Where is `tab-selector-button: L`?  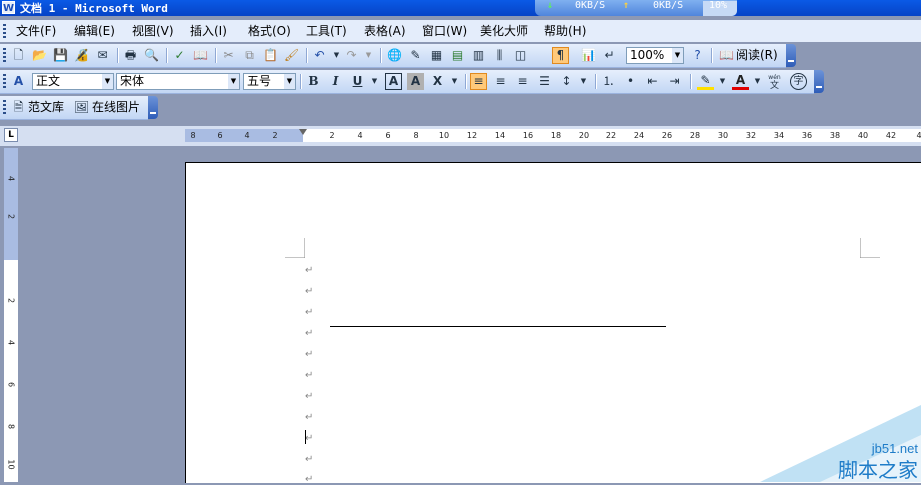 tab-selector-button: L is located at coordinates (11, 135).